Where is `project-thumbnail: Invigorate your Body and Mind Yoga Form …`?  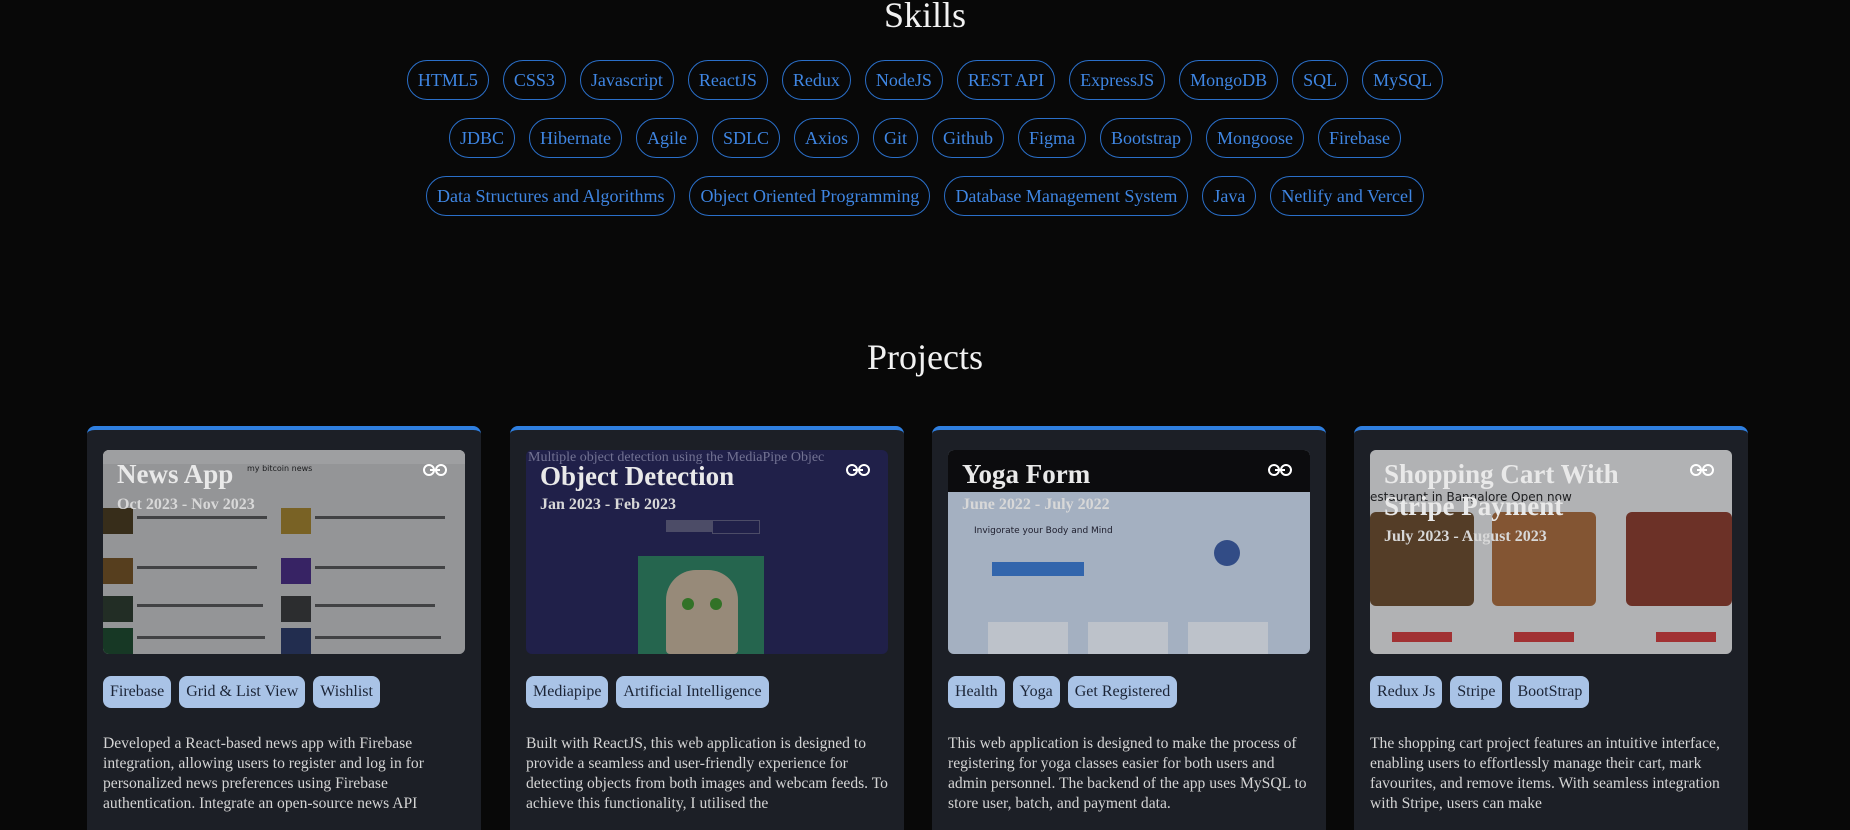 project-thumbnail: Invigorate your Body and Mind Yoga Form … is located at coordinates (1129, 552).